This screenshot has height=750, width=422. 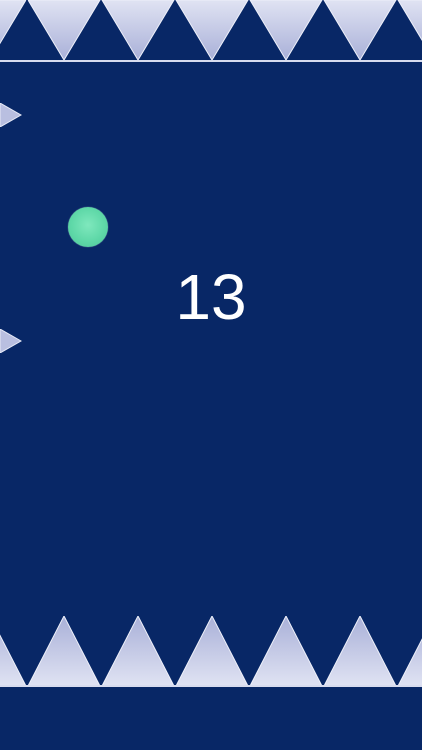 What do you see at coordinates (88, 227) in the screenshot?
I see `player-ball` at bounding box center [88, 227].